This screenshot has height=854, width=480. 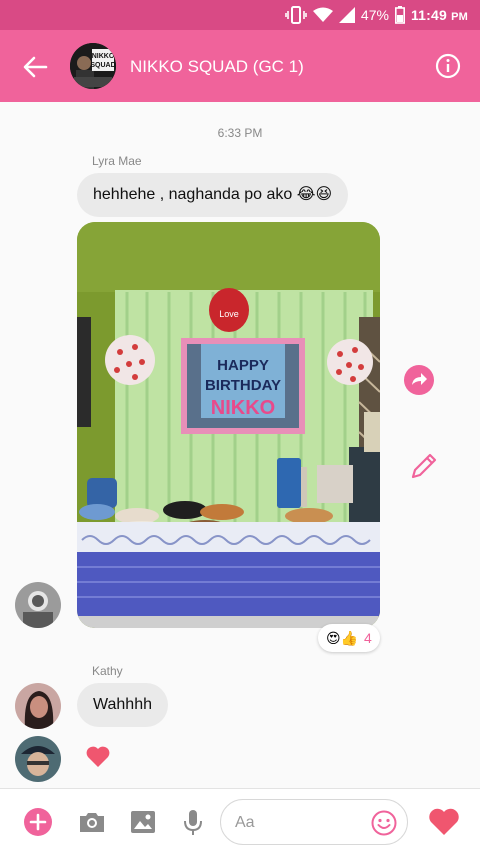 I want to click on battery-percent: 47%, so click(x=374, y=15).